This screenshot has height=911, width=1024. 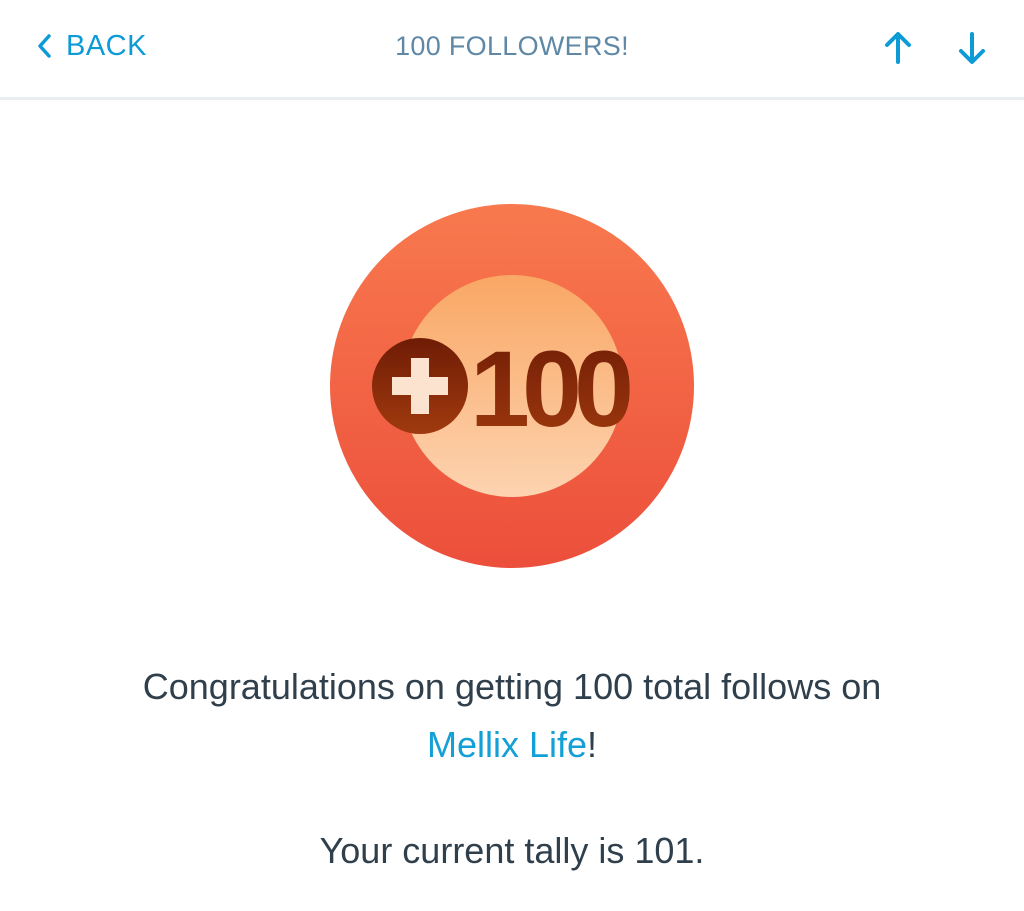 I want to click on plus-100-badge-icon: 100, so click(x=512, y=386).